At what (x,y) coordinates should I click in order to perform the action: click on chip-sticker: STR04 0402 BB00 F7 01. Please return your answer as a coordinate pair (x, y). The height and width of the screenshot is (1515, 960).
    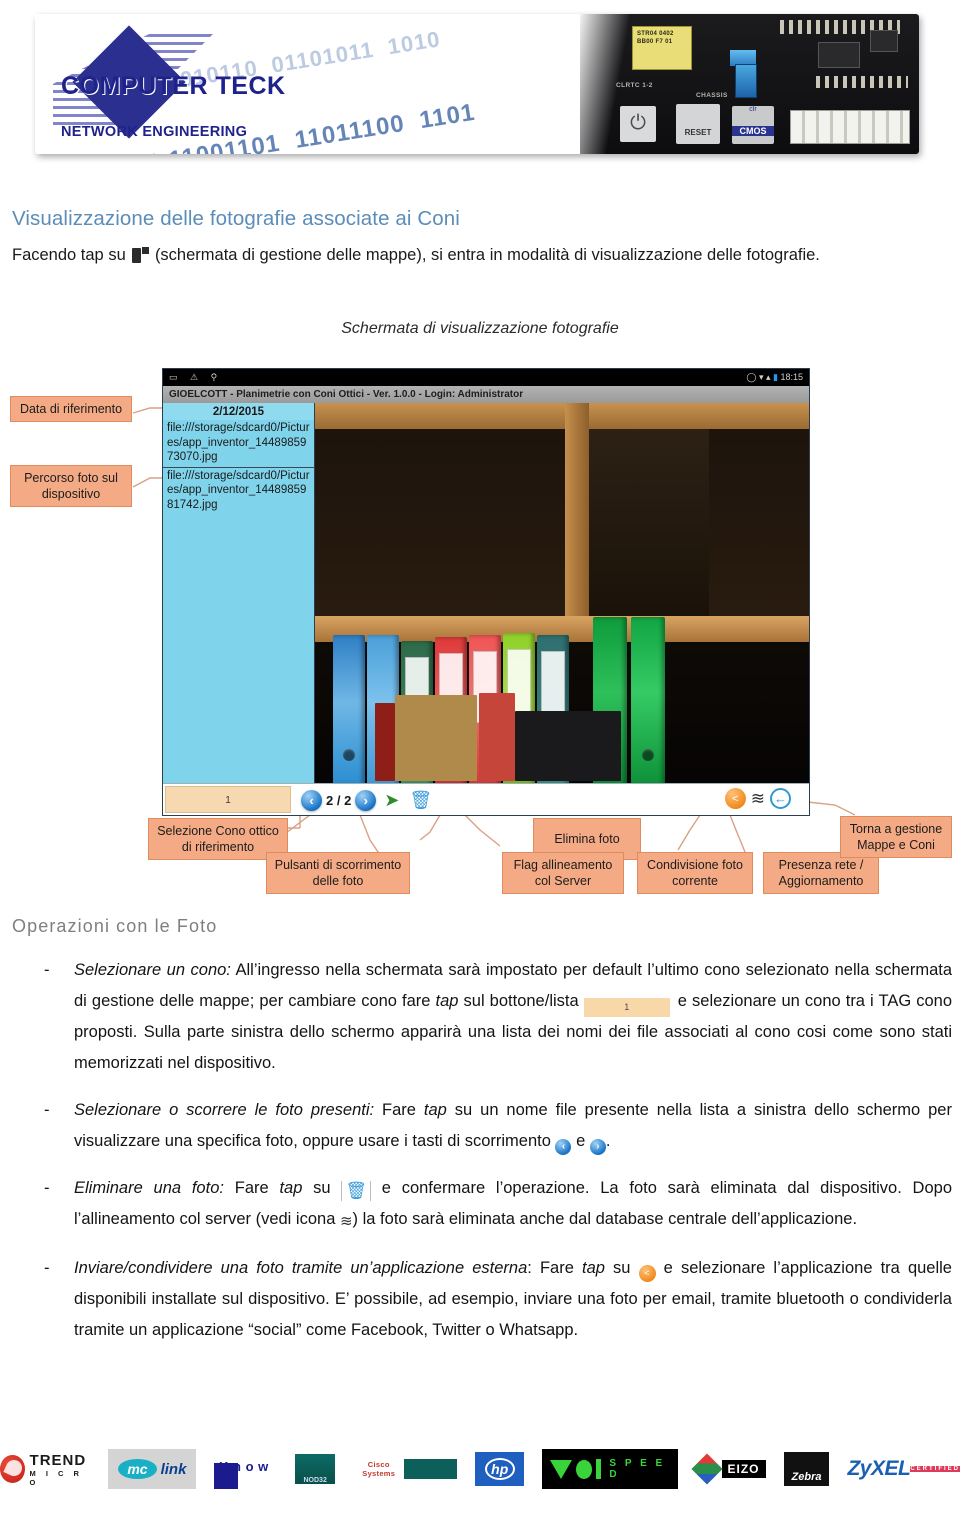
    Looking at the image, I should click on (662, 48).